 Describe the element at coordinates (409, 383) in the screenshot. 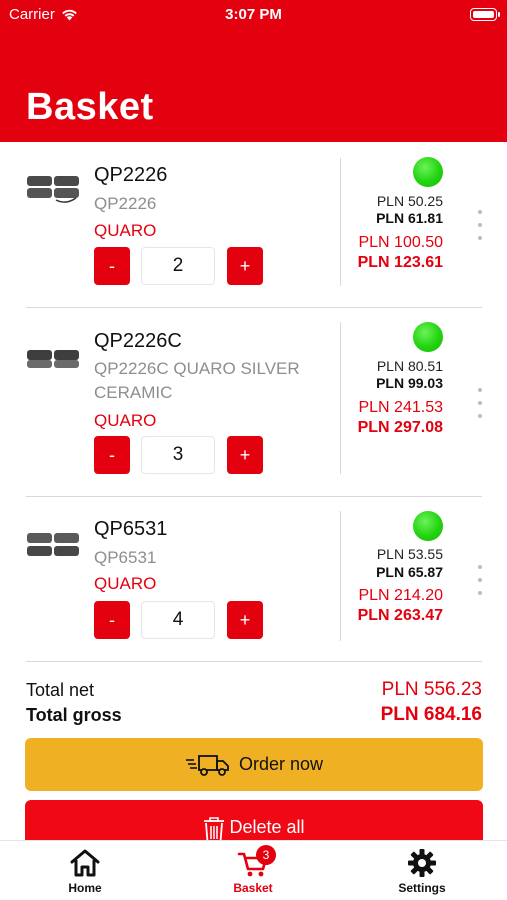

I see `unit-gross-price: PLN 99.03` at that location.